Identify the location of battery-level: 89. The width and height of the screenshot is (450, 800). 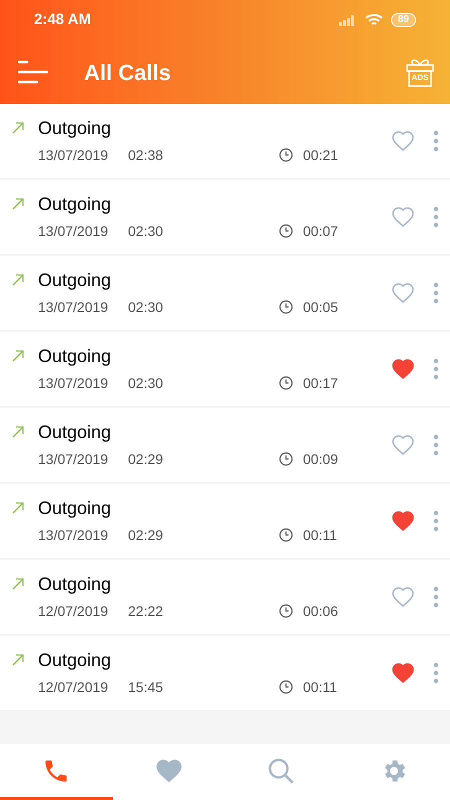
(403, 20).